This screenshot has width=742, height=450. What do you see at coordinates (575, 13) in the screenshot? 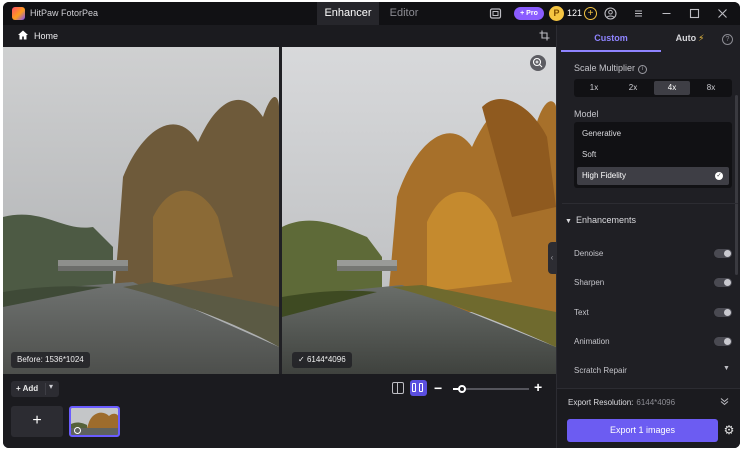
I see `credits-count: 121` at bounding box center [575, 13].